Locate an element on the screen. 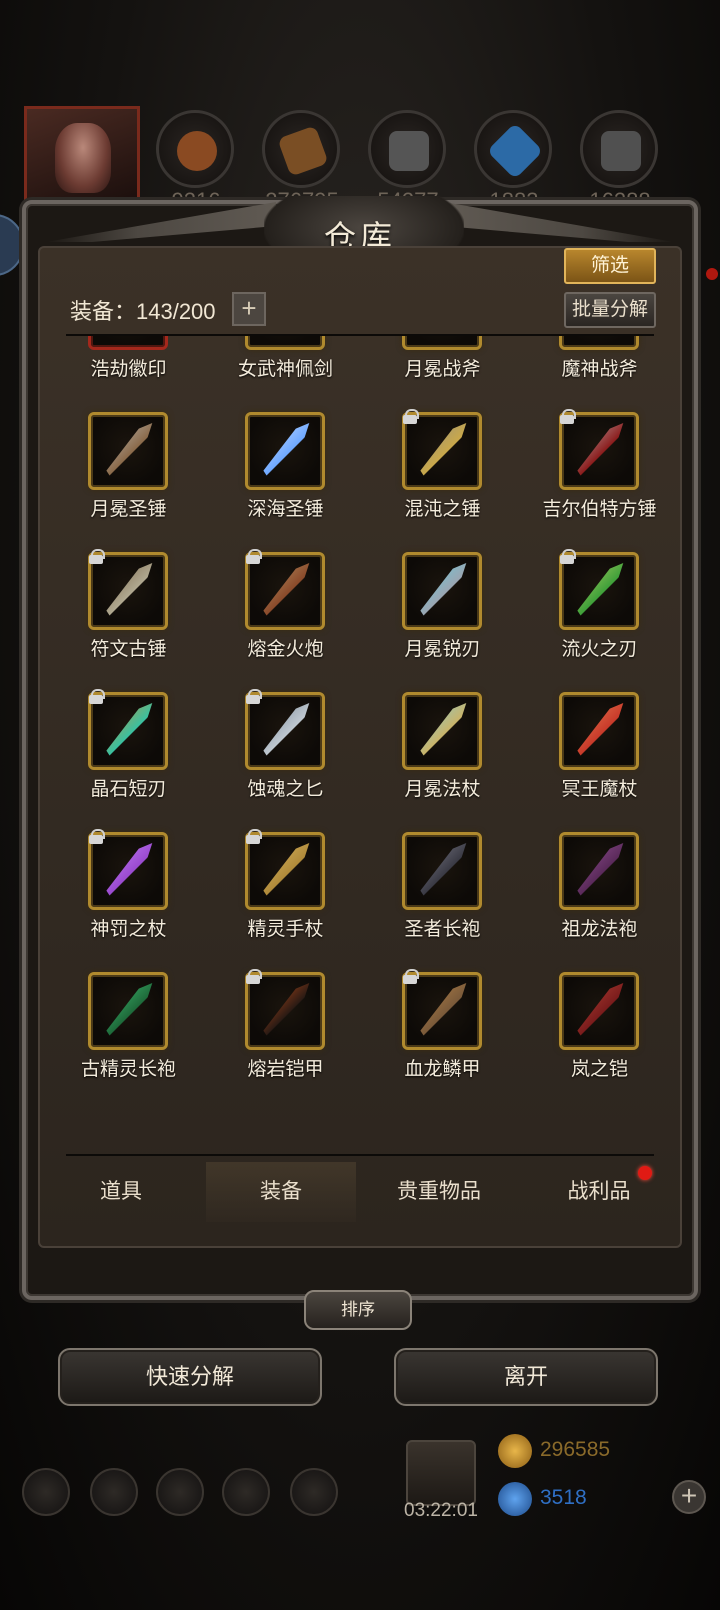 This screenshot has width=720, height=1610. player-avatar is located at coordinates (82, 157).